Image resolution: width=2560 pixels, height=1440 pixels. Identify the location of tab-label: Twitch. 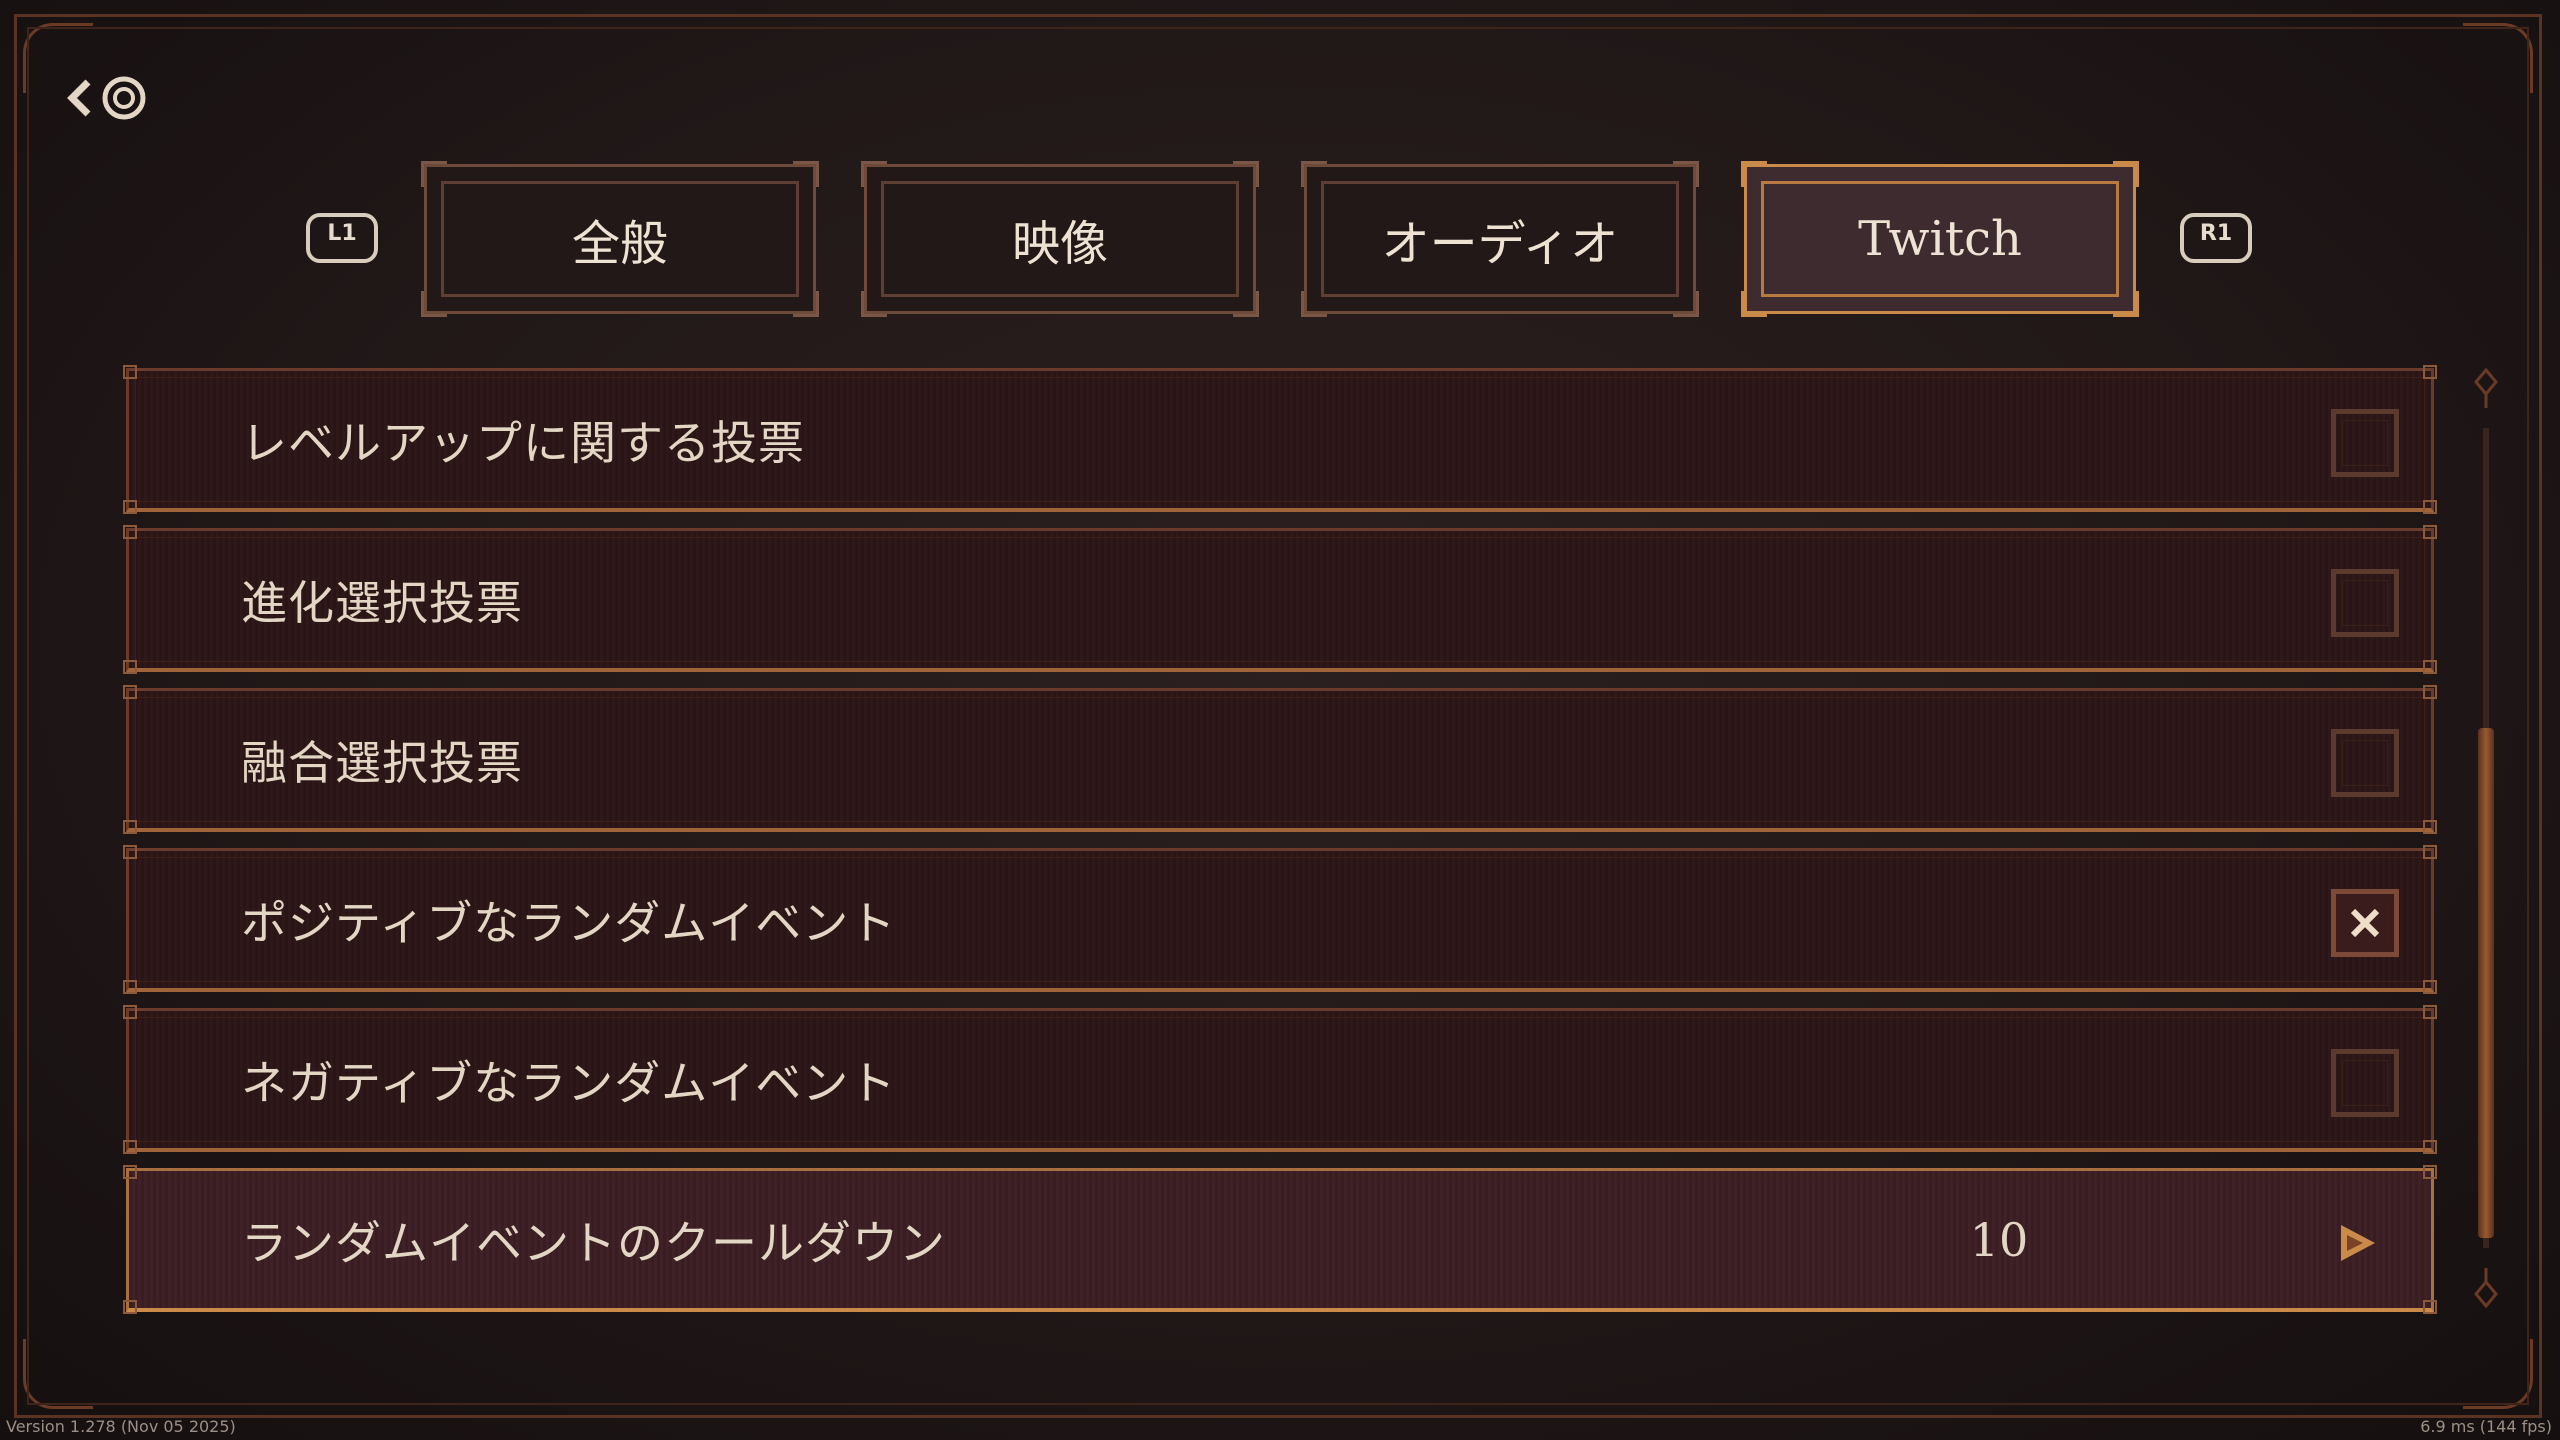
(1940, 239).